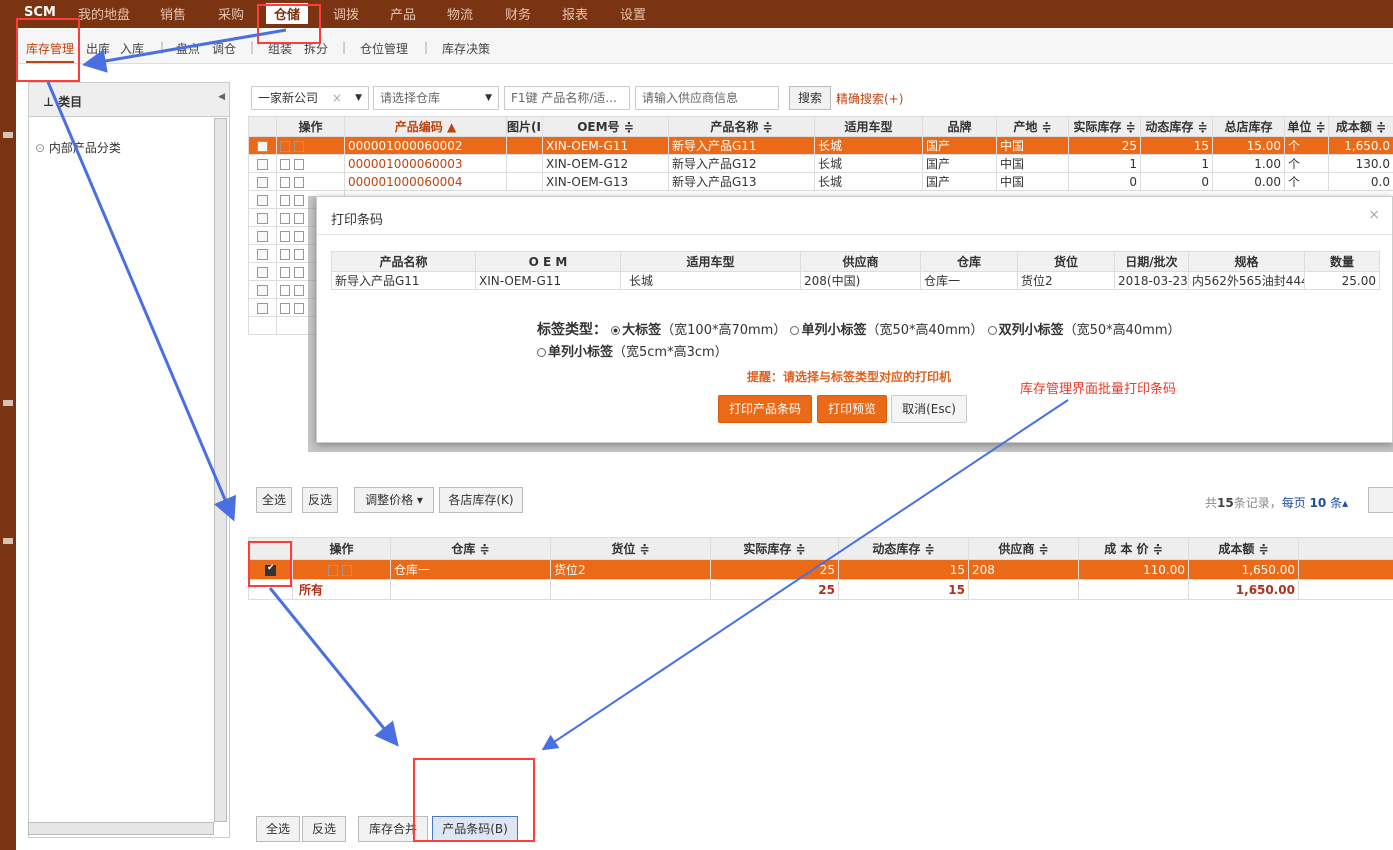 The image size is (1393, 850). I want to click on arrow-nav-to-tab, so click(184, 50).